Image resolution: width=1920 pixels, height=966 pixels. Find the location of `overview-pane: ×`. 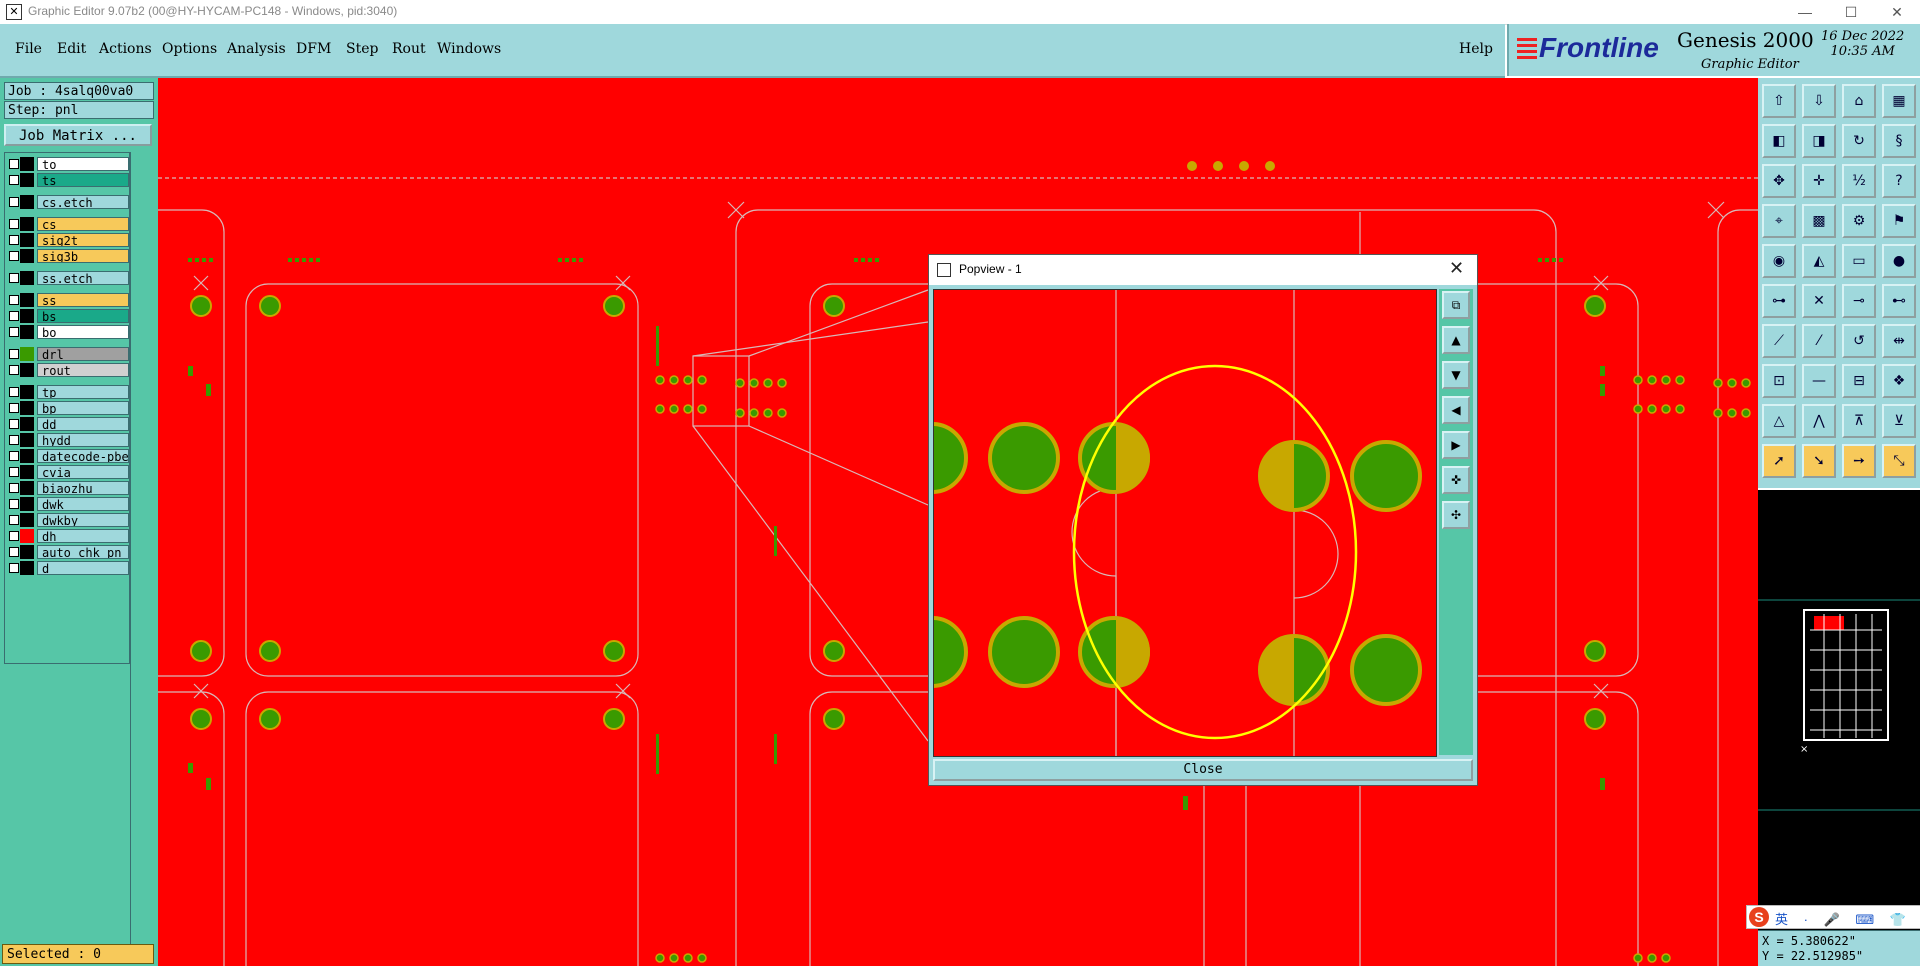

overview-pane: × is located at coordinates (1839, 728).